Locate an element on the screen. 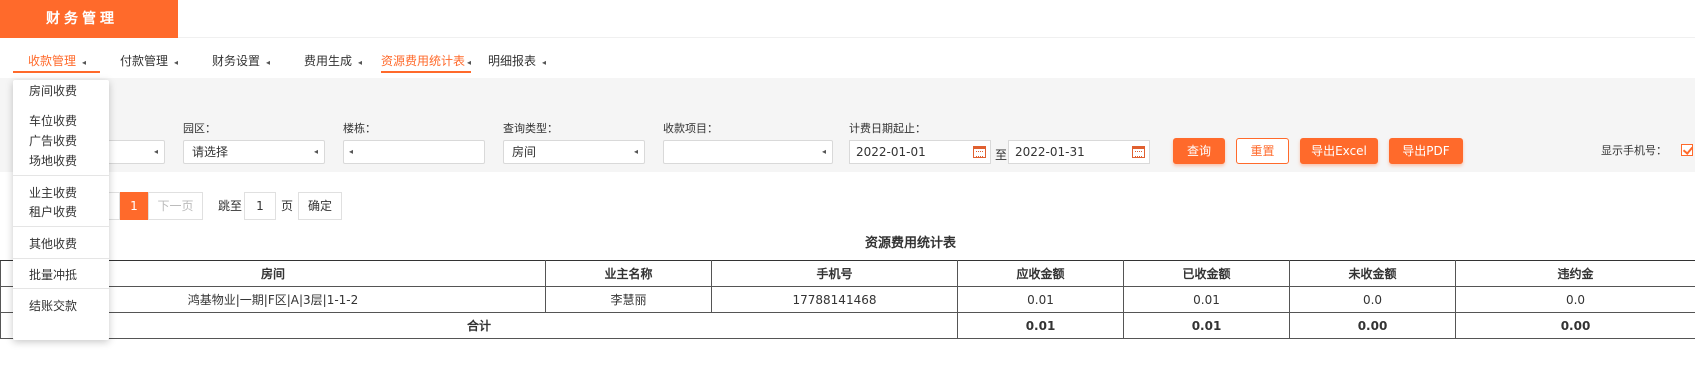 The image size is (1695, 366). query-type-value: 房间 is located at coordinates (524, 152).